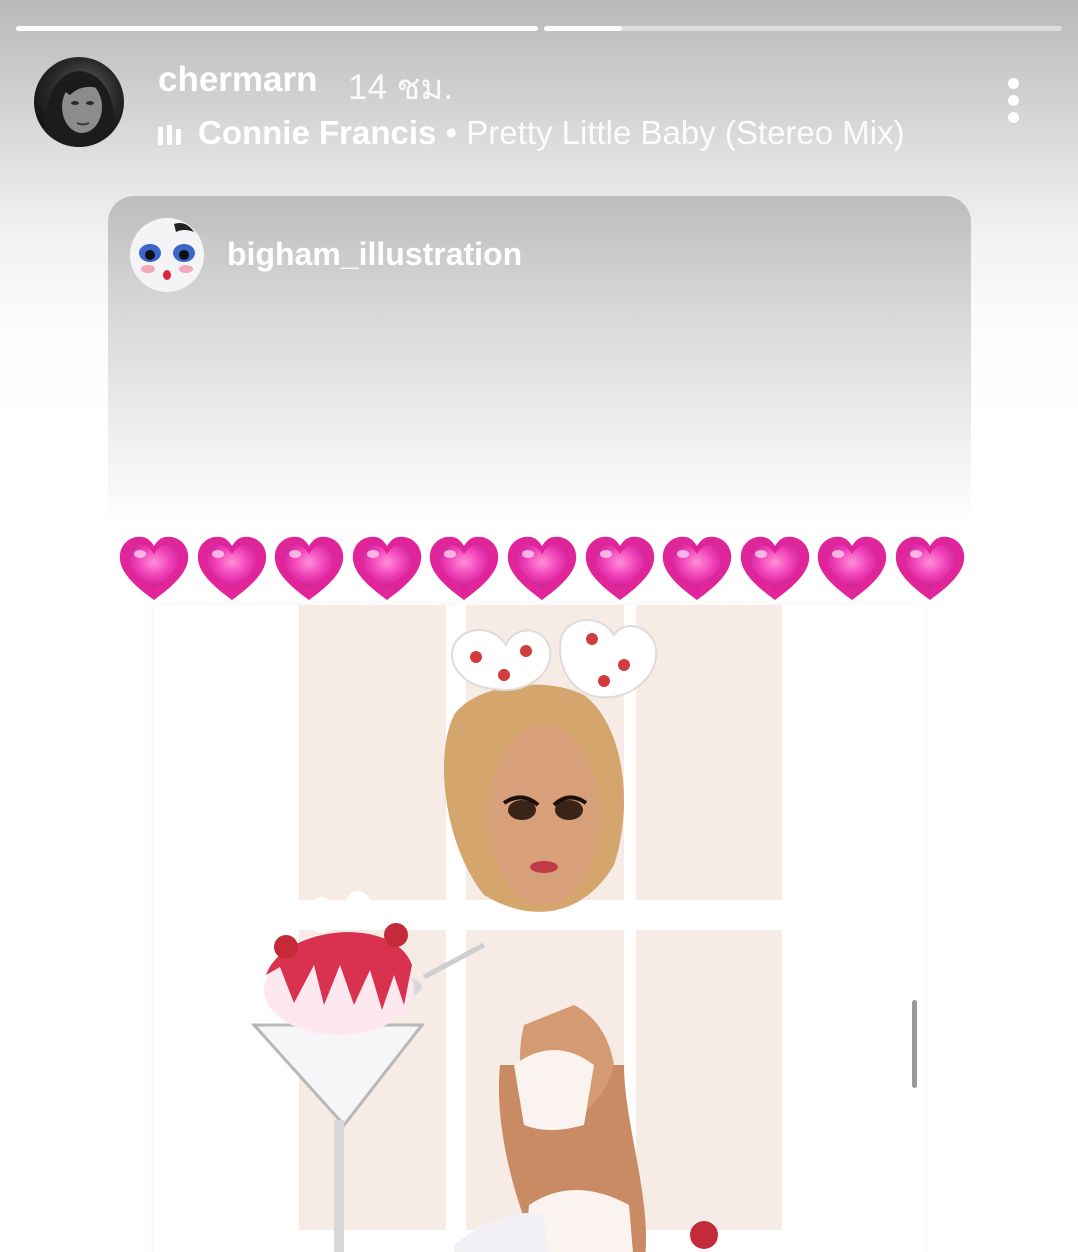  Describe the element at coordinates (914, 1044) in the screenshot. I see `scroll-indicator` at that location.